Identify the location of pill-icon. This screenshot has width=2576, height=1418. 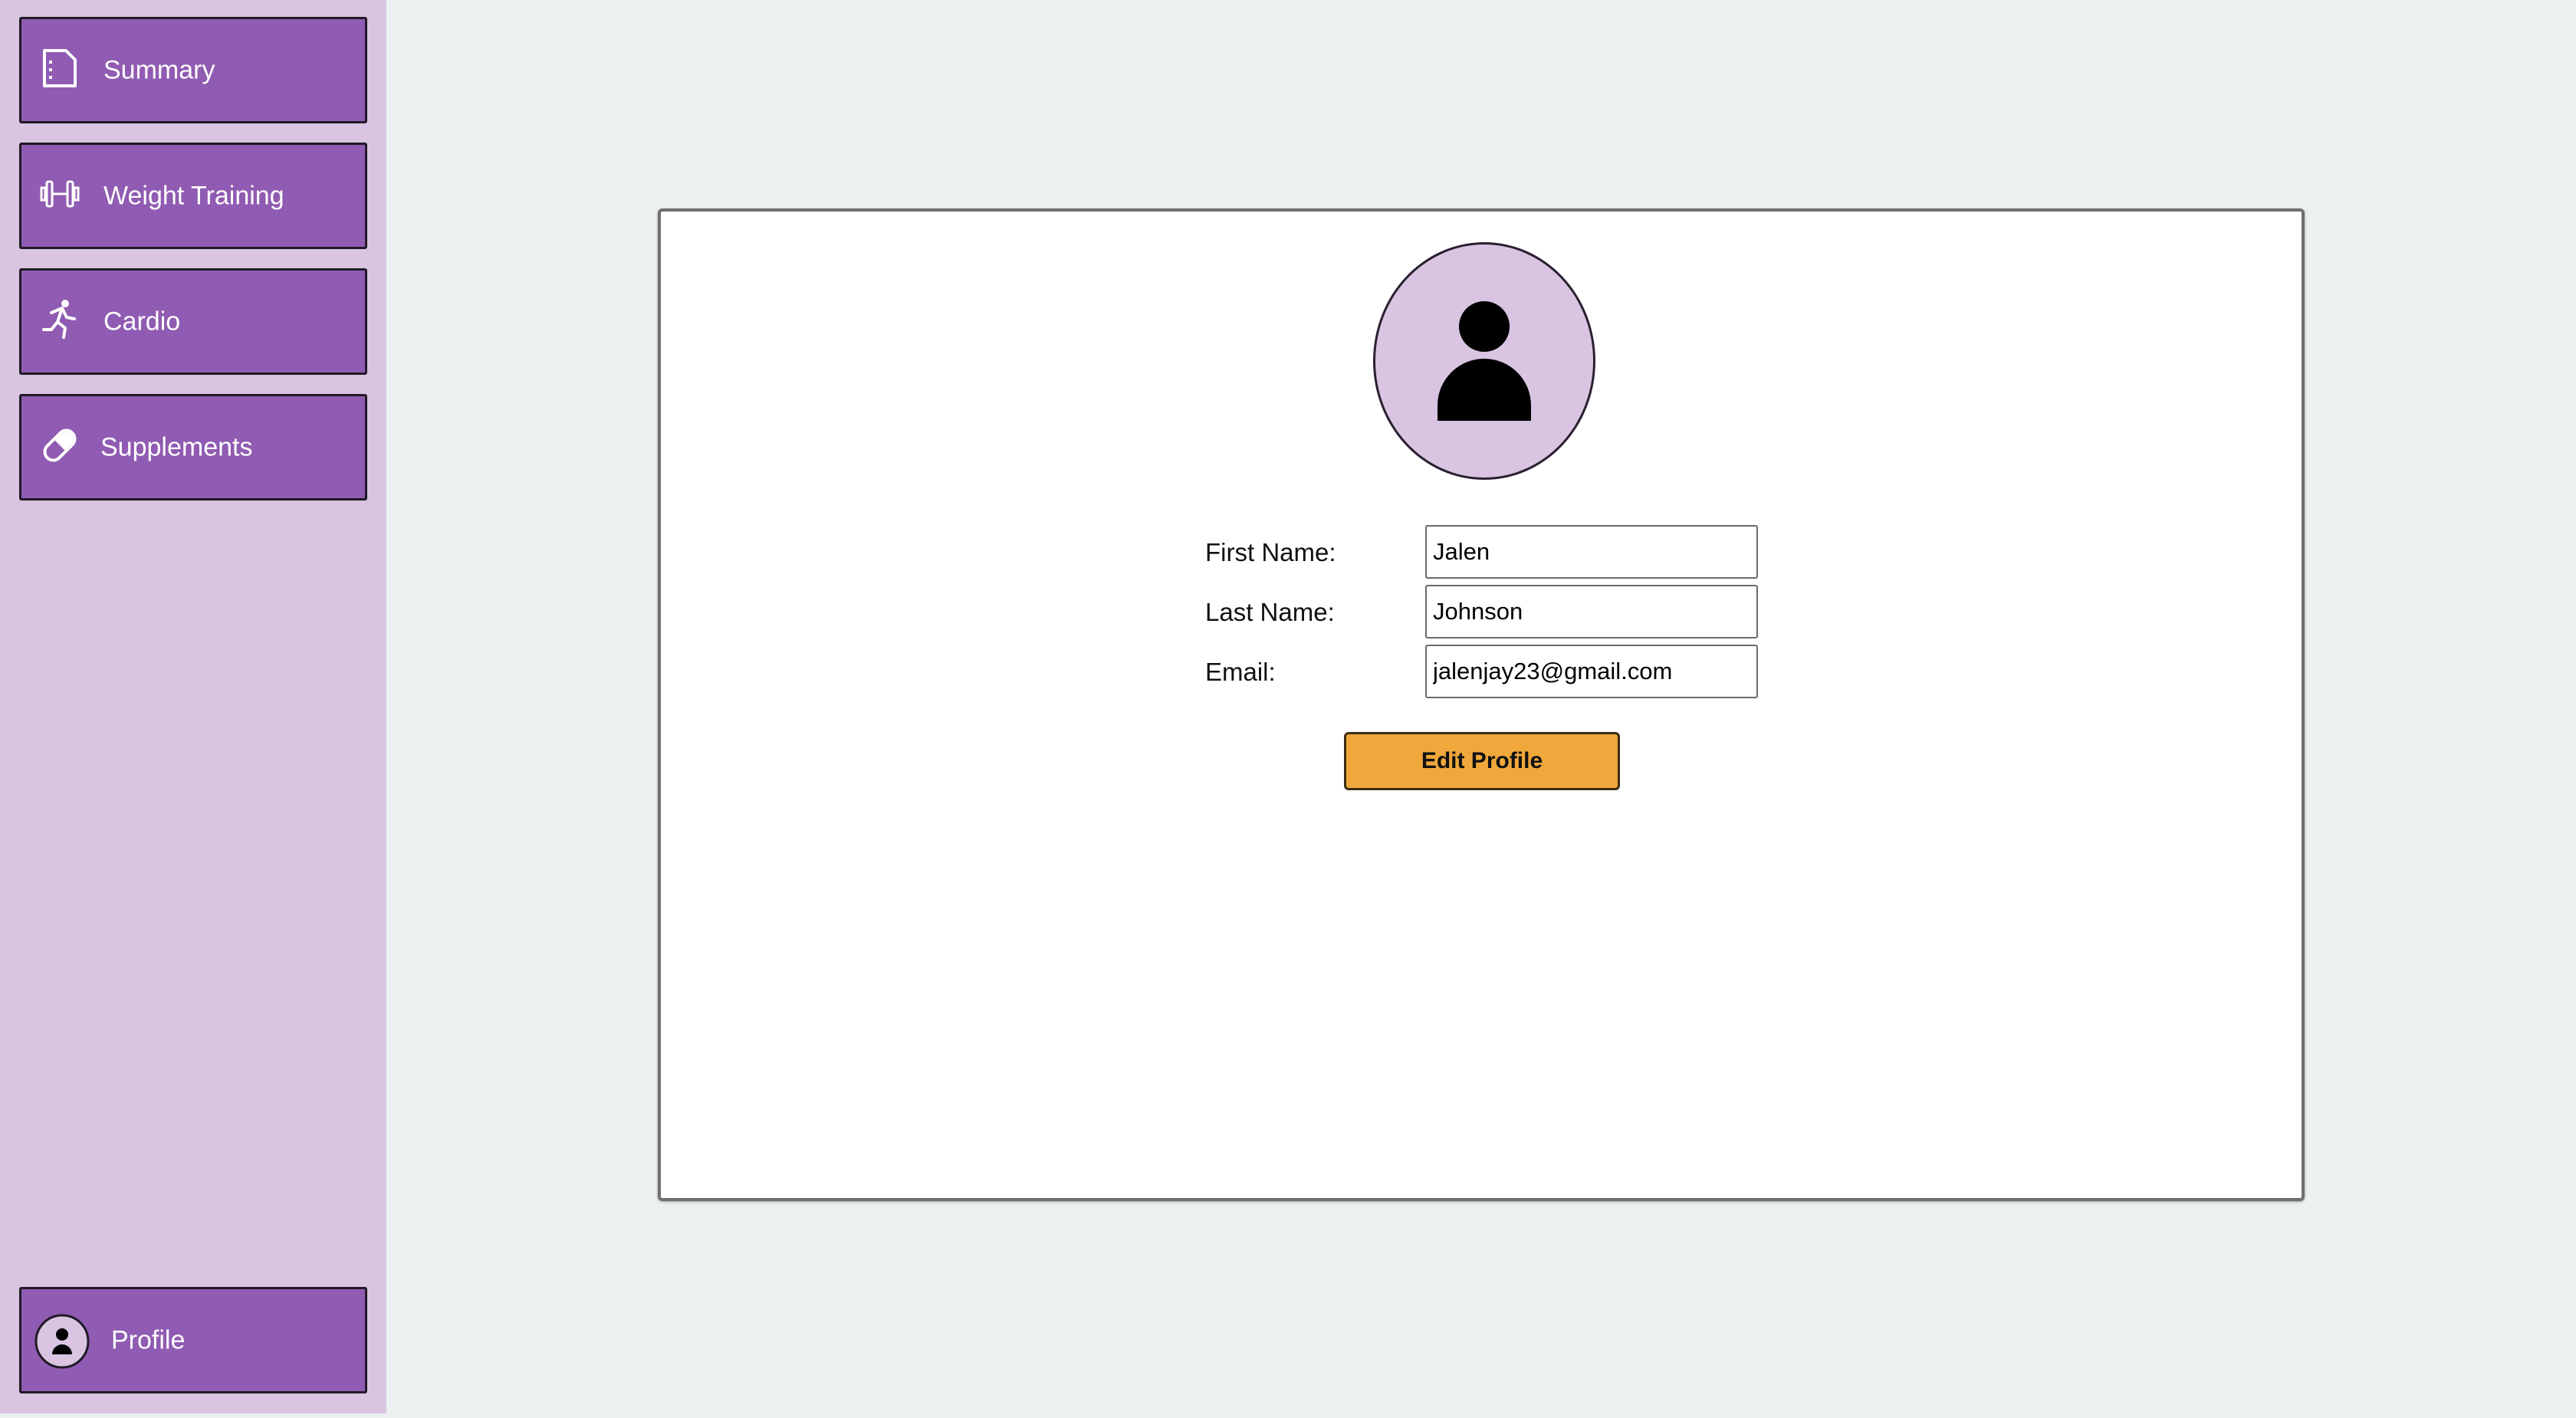
(60, 446).